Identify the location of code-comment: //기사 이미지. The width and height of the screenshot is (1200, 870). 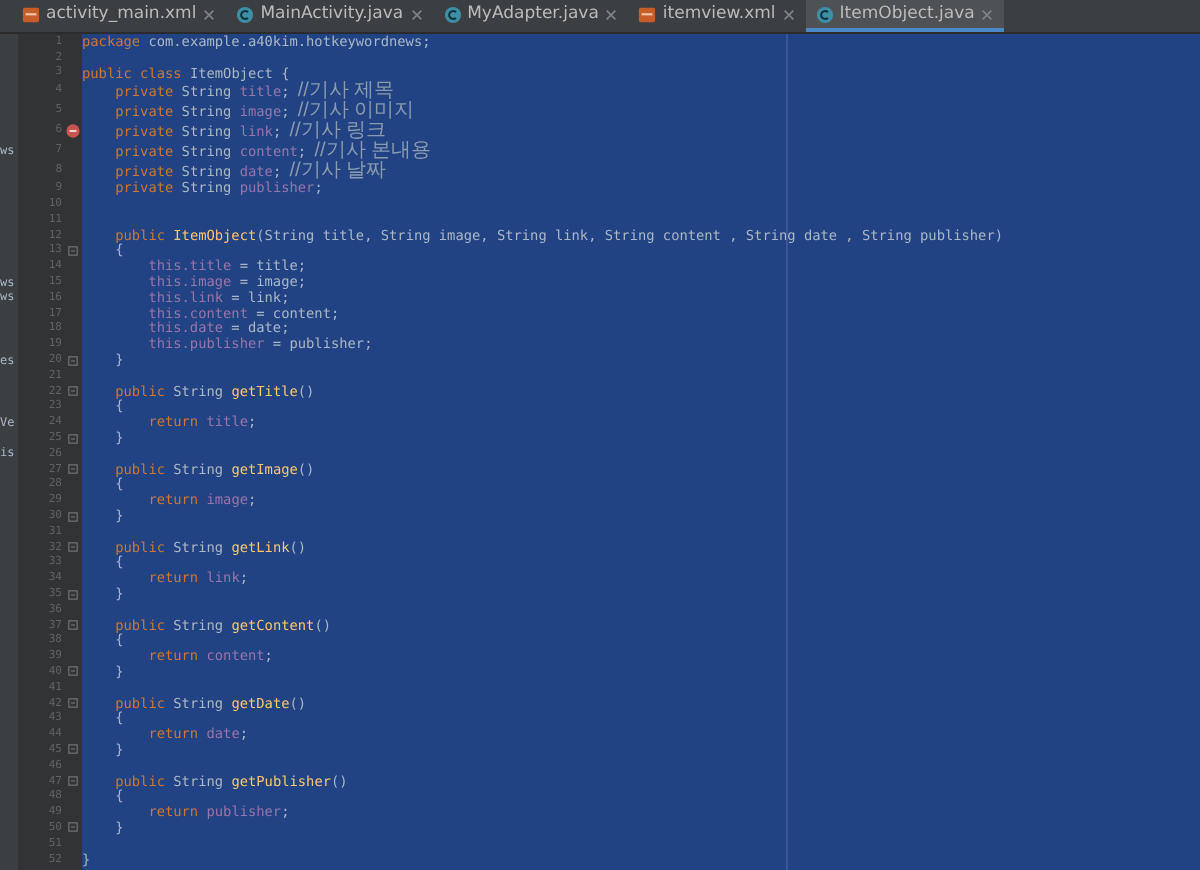
(356, 111).